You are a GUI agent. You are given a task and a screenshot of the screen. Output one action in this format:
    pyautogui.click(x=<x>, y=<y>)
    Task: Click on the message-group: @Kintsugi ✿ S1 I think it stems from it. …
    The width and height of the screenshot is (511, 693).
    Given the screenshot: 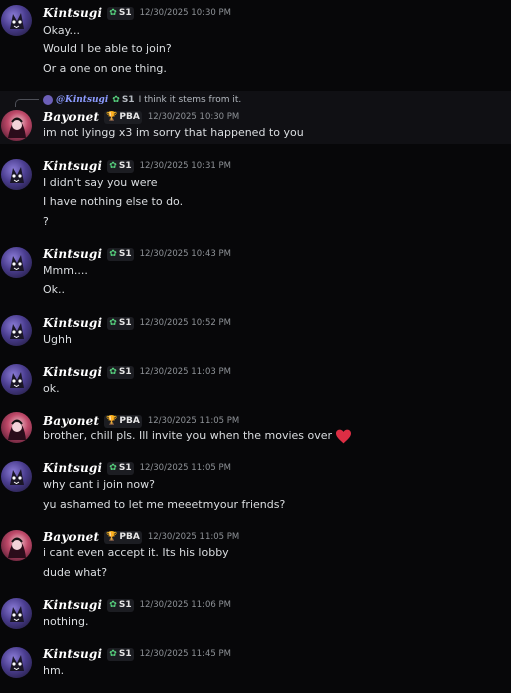 What is the action you would take?
    pyautogui.click(x=255, y=117)
    